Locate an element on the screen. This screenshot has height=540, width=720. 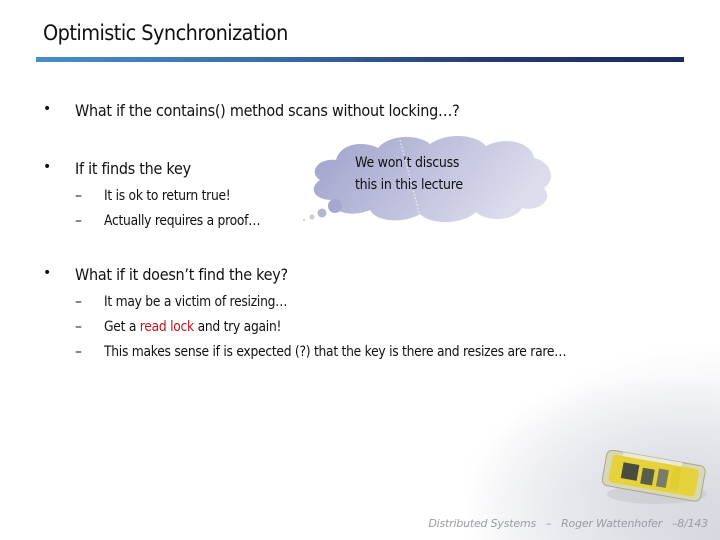
thought-dot-large is located at coordinates (335, 206).